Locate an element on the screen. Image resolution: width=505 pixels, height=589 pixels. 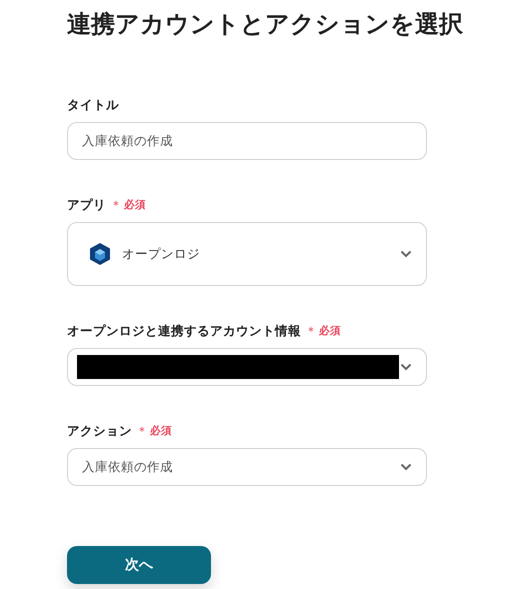
action-select: 入庫依頼の作成 is located at coordinates (247, 467).